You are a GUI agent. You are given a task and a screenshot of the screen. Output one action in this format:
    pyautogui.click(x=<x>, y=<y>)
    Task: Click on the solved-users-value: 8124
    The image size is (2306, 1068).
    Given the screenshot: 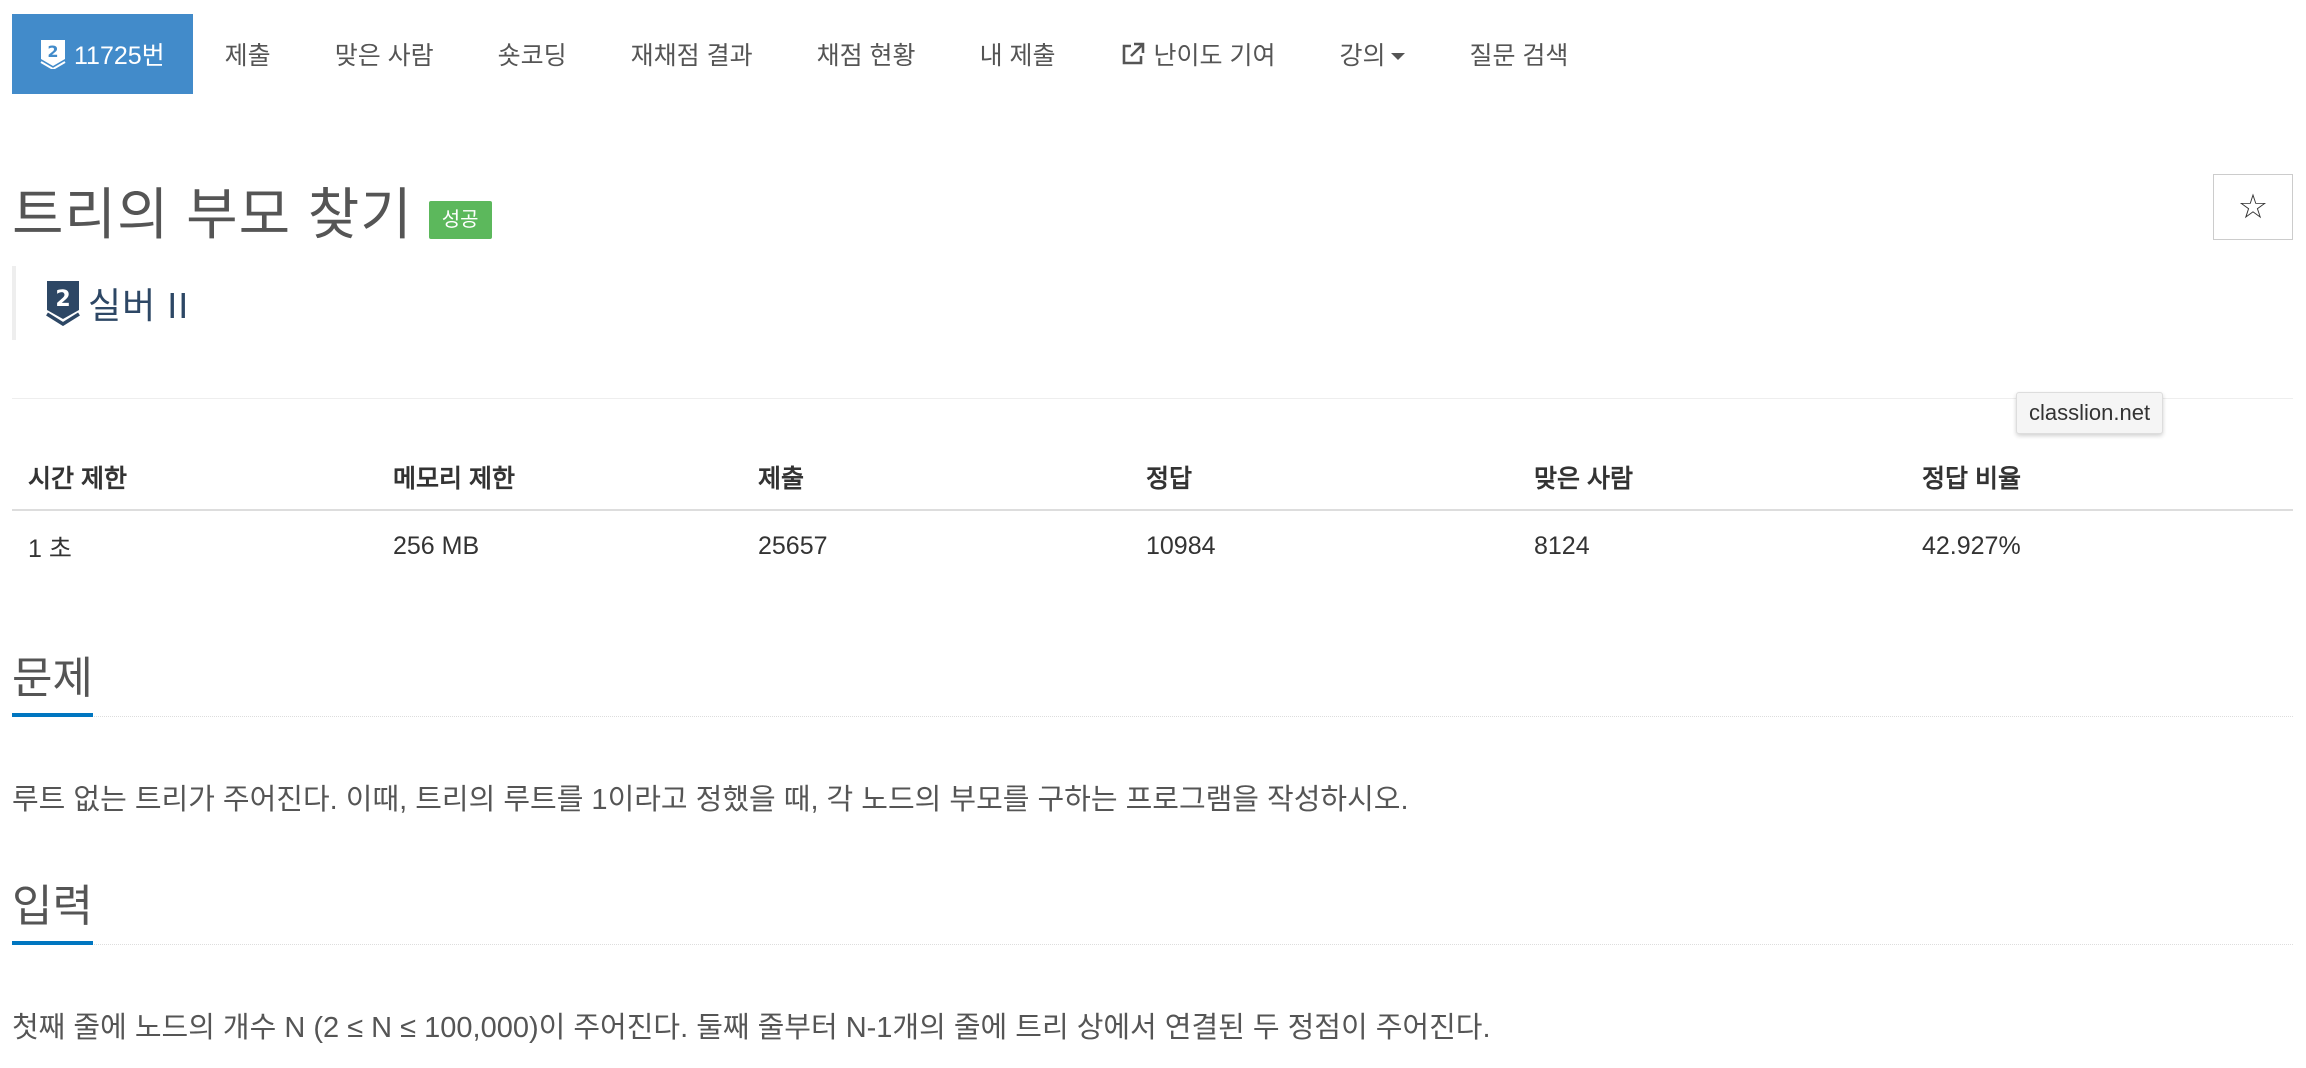 What is the action you would take?
    pyautogui.click(x=1562, y=546)
    